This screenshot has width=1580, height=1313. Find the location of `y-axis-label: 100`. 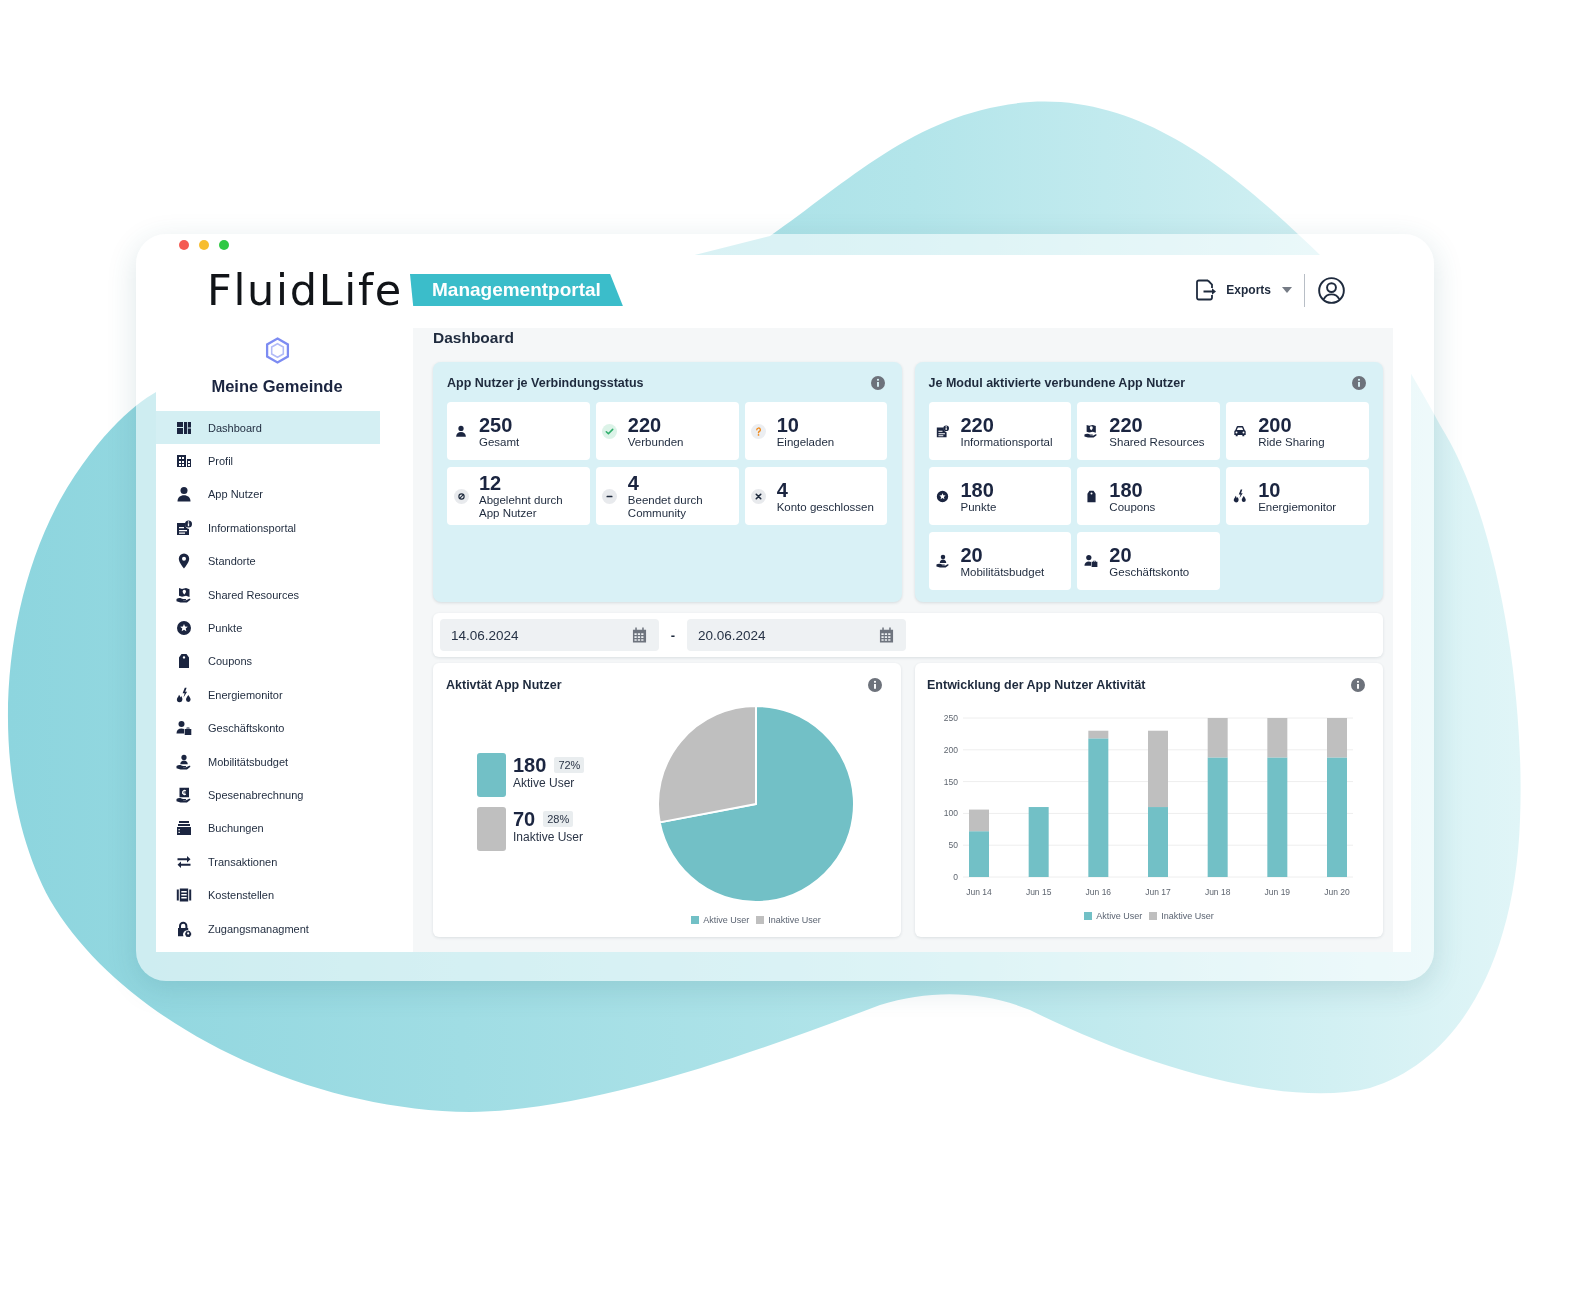

y-axis-label: 100 is located at coordinates (950, 813).